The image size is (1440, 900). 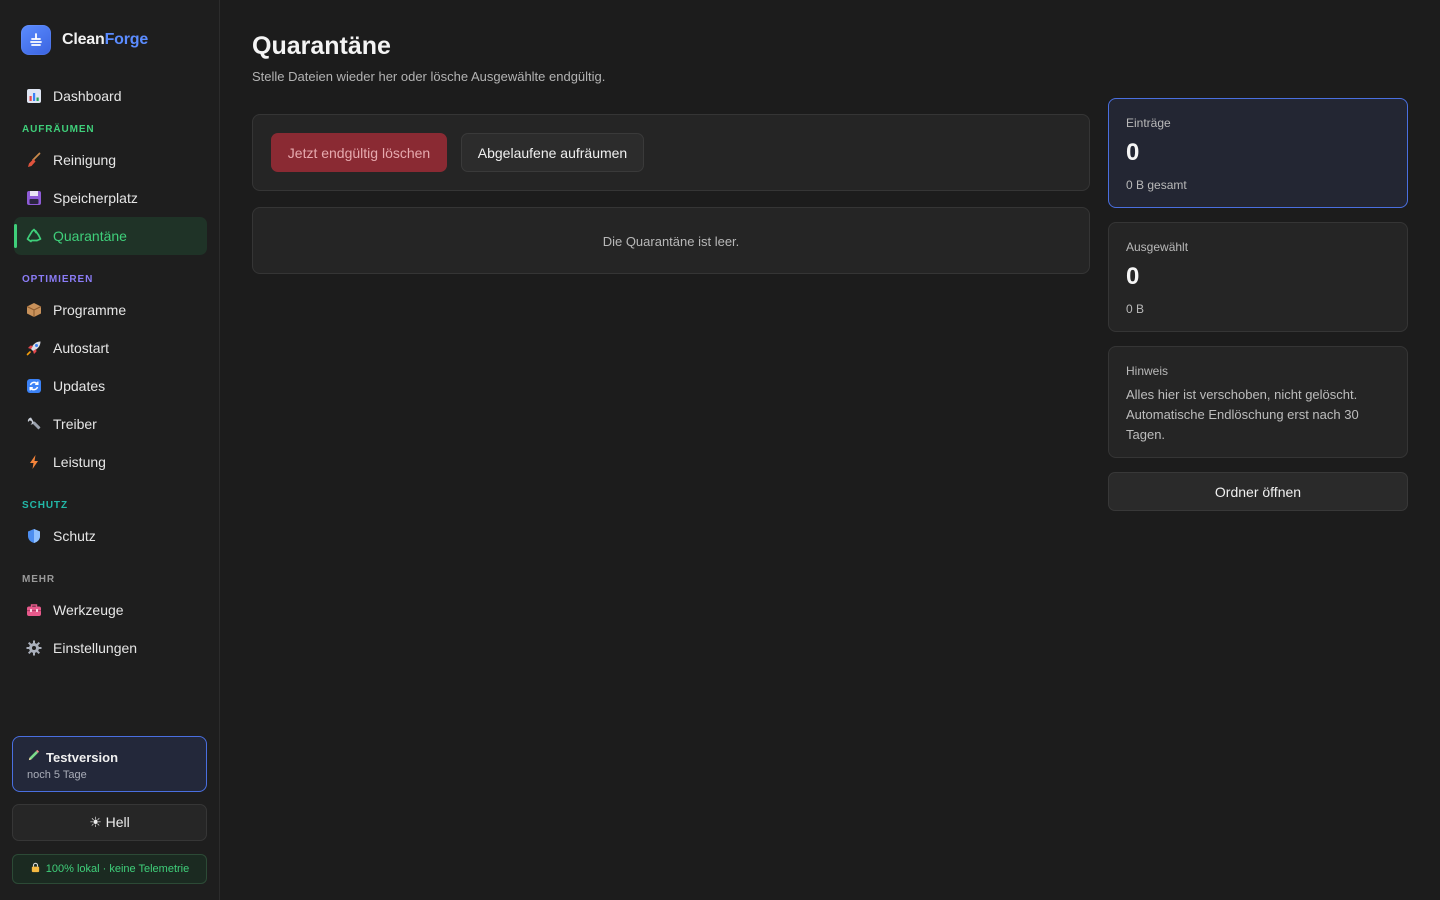 I want to click on cleanup-expired-button: Abgelaufene aufräumen, so click(x=552, y=152).